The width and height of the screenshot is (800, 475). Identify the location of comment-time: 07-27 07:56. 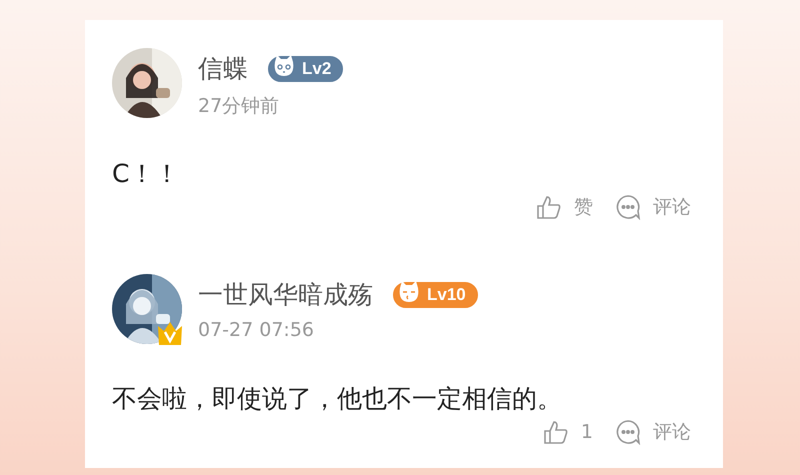
(257, 330).